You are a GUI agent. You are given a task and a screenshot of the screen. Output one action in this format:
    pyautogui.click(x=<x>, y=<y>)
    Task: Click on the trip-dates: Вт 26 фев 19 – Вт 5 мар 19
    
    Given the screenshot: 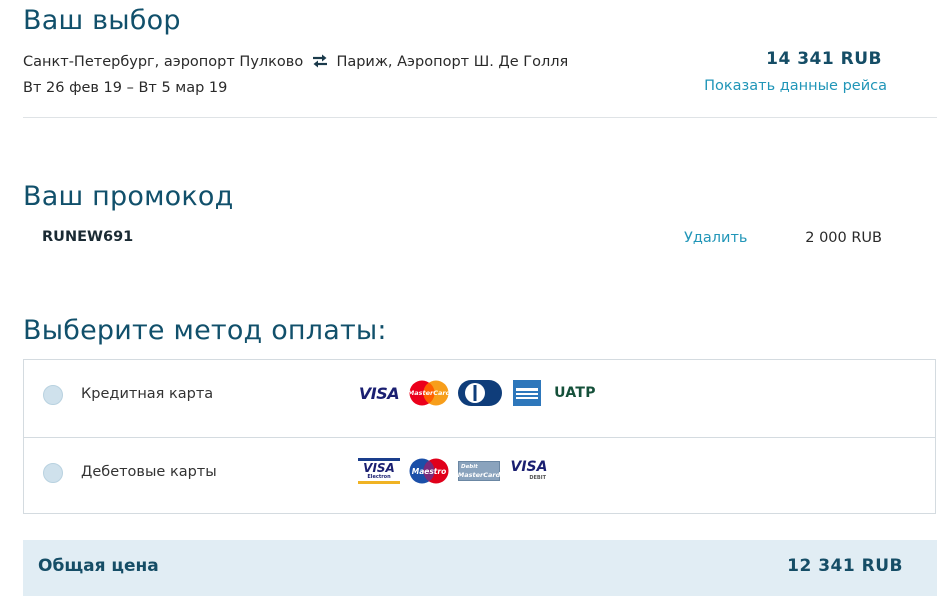 What is the action you would take?
    pyautogui.click(x=125, y=88)
    